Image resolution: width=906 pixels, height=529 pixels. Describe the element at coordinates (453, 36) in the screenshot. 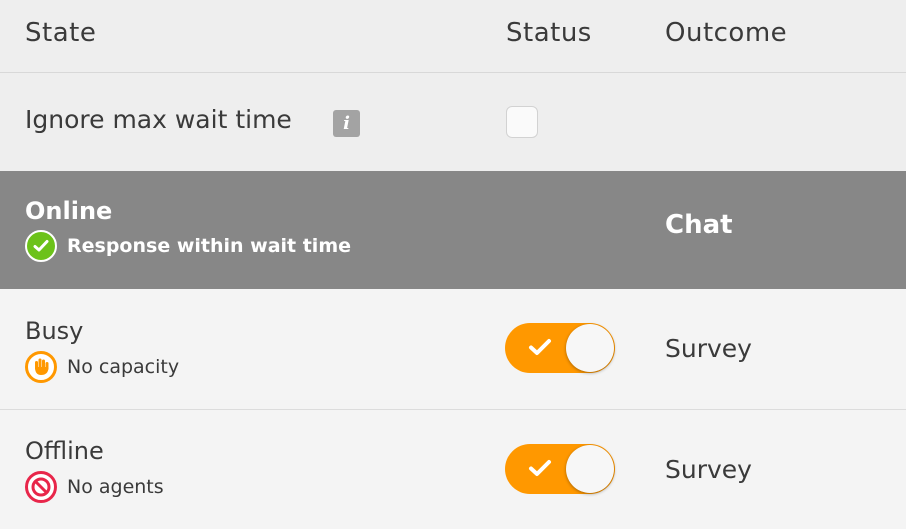

I see `table-header: State Status Outcome` at that location.